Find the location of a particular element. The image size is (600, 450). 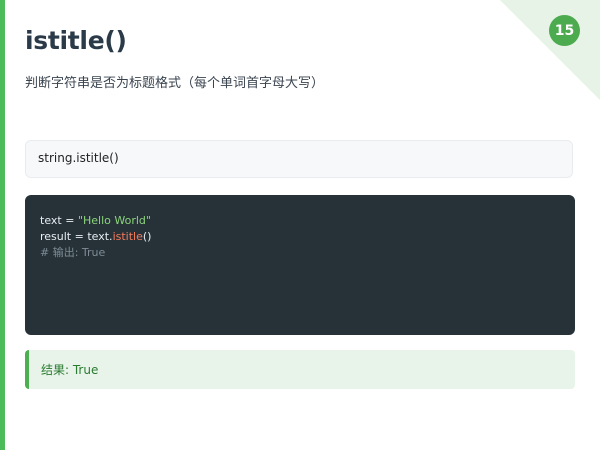

code-comment: # 输出: True is located at coordinates (73, 252).